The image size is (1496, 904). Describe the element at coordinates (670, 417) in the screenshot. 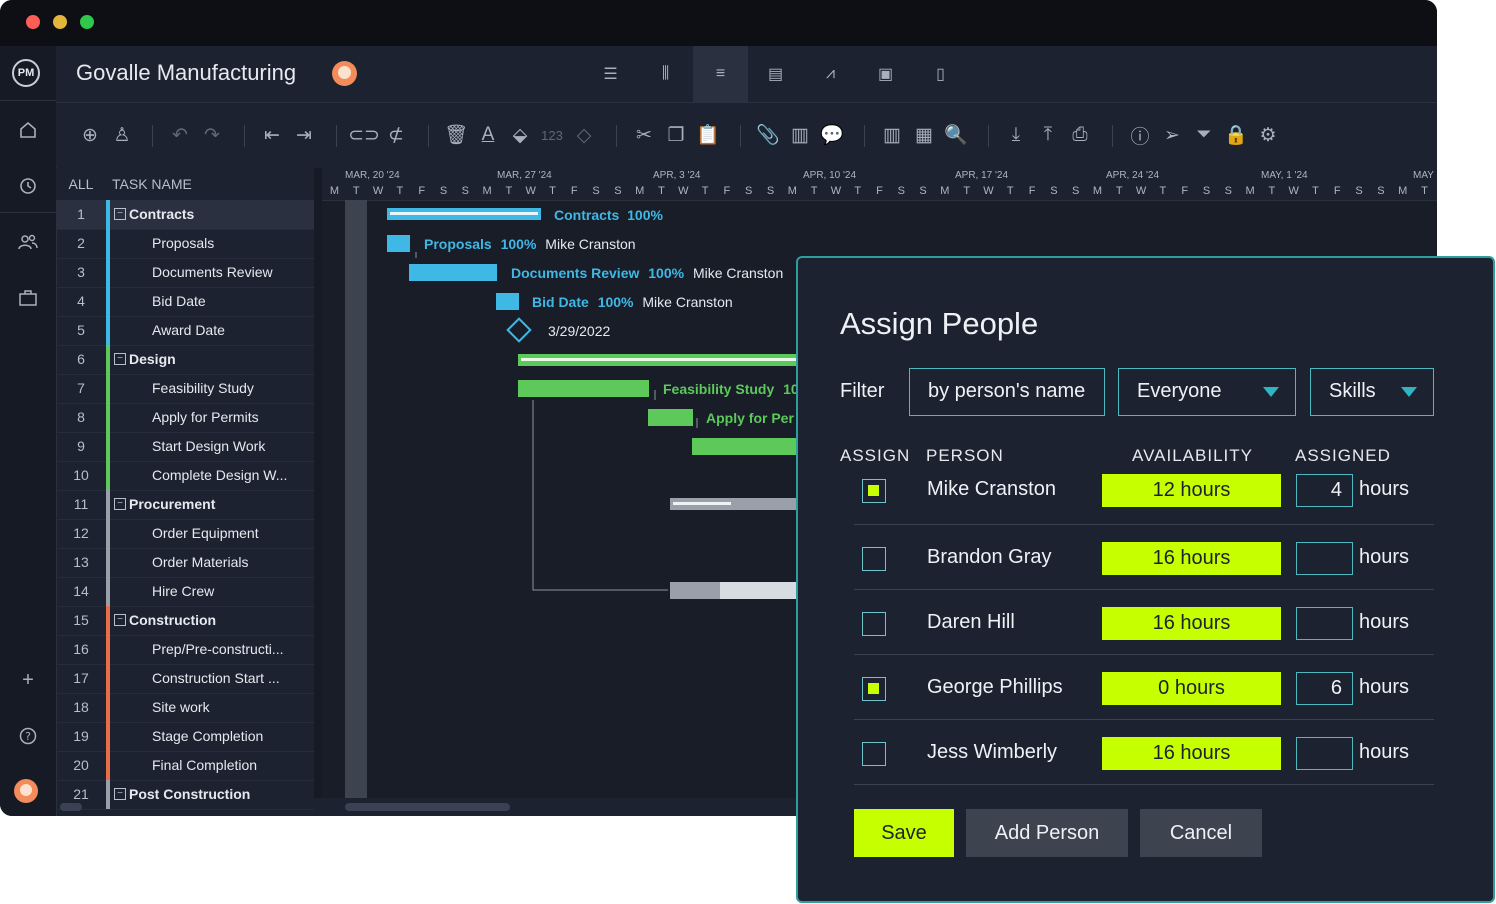

I see `gantt-bar-apply-permits` at that location.